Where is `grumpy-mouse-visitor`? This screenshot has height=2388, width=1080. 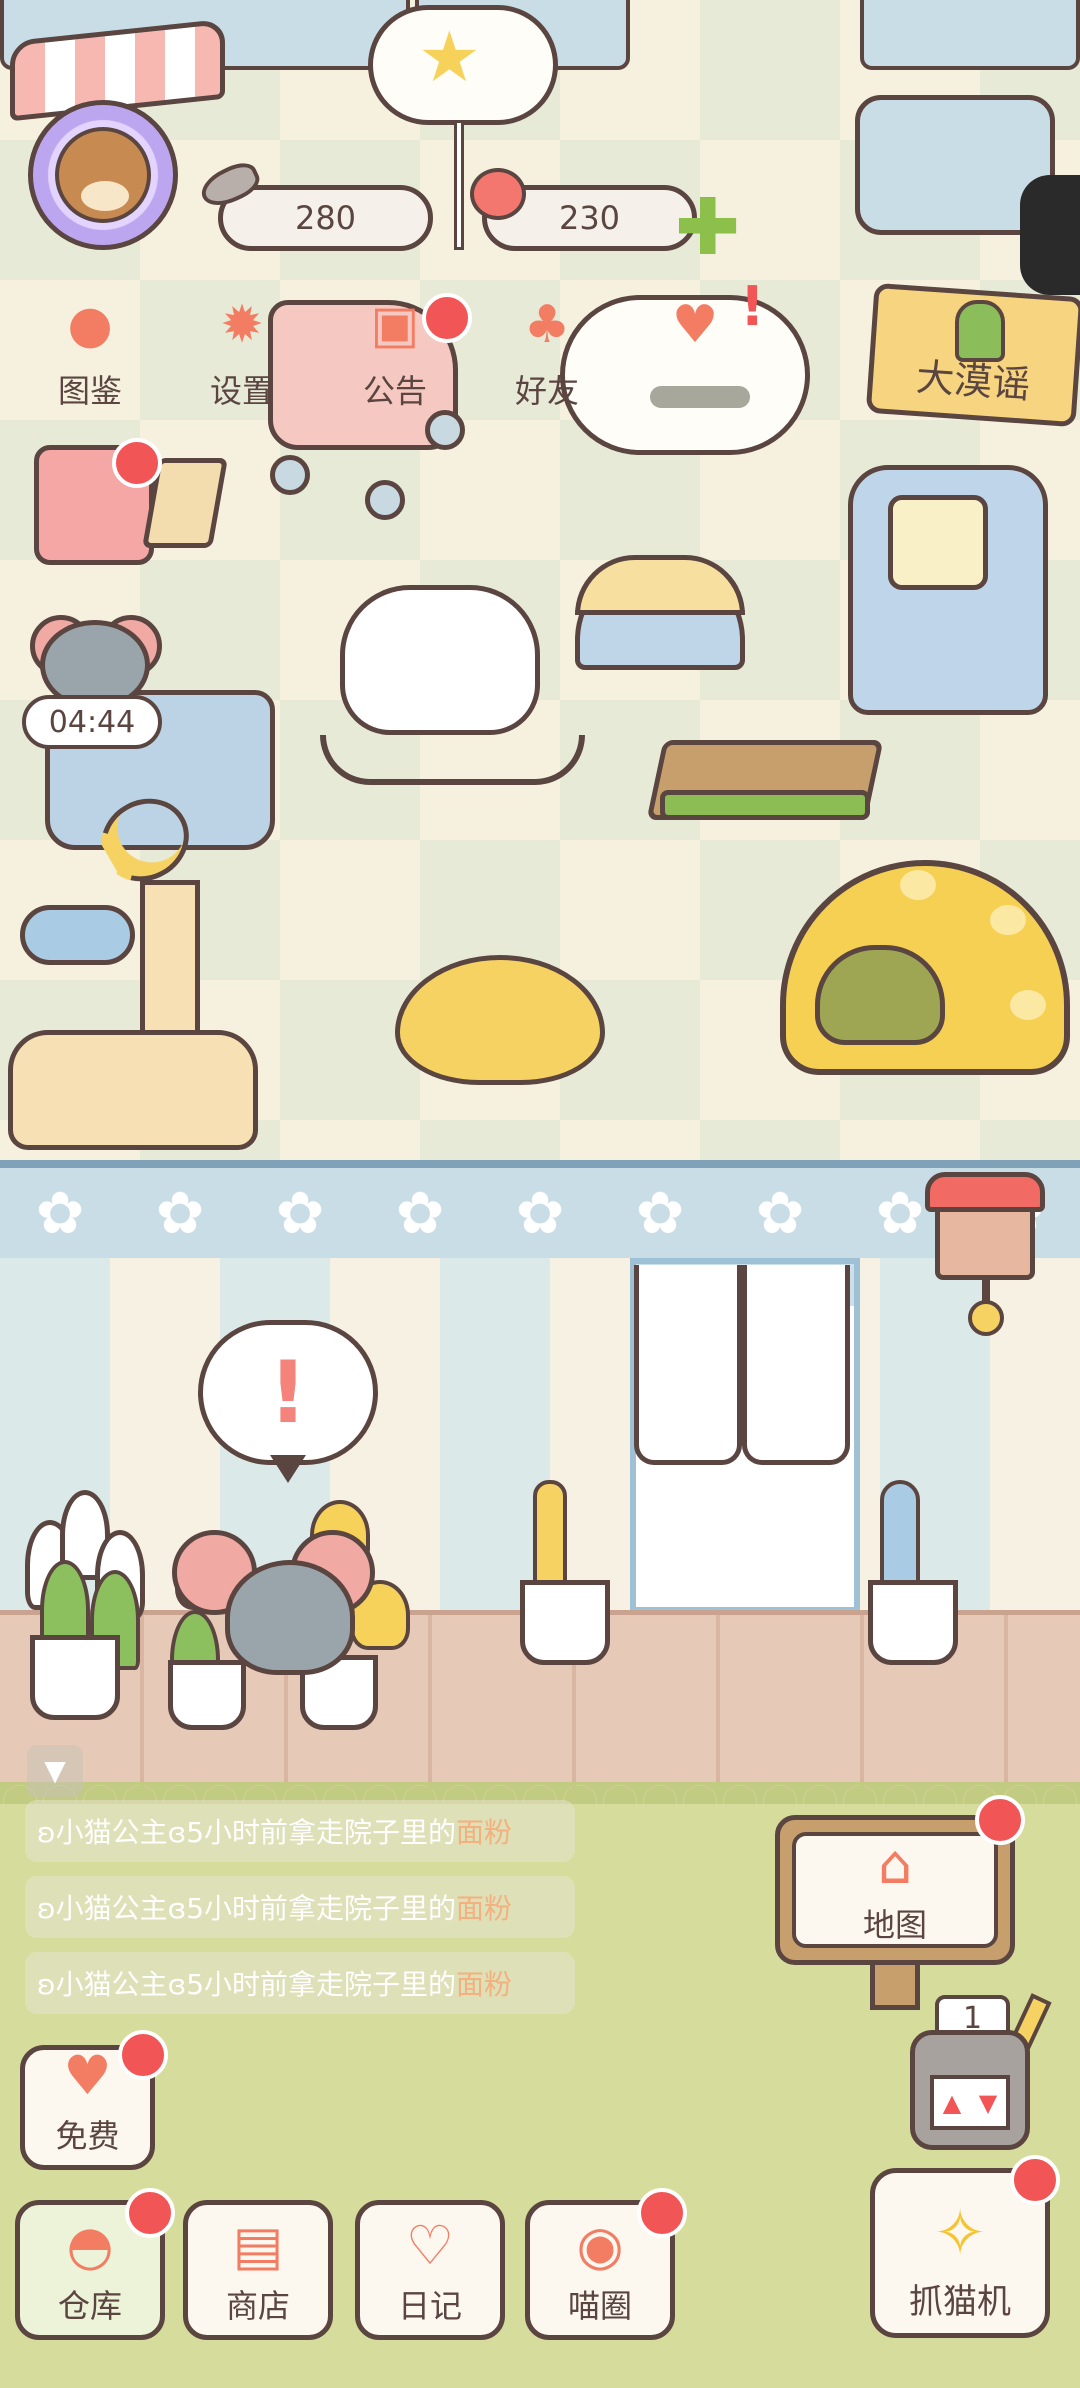
grumpy-mouse-visitor is located at coordinates (290, 1617).